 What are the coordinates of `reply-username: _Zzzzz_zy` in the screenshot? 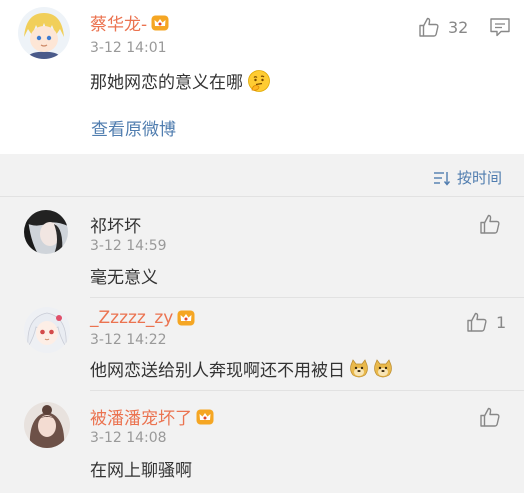 It's located at (142, 318).